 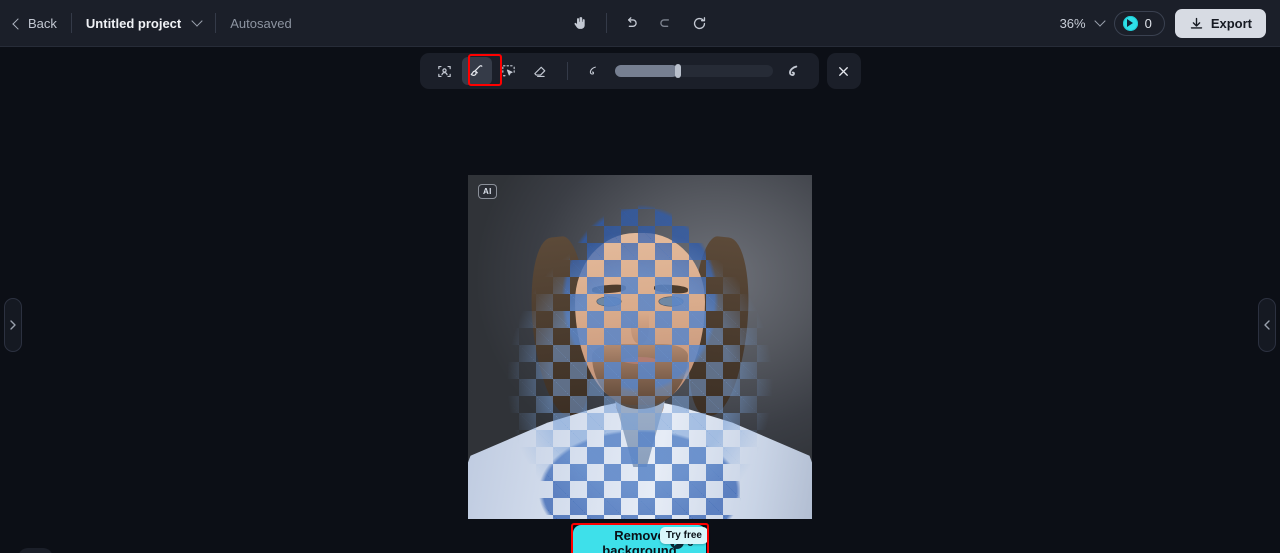 What do you see at coordinates (1231, 23) in the screenshot?
I see `export-label: Export` at bounding box center [1231, 23].